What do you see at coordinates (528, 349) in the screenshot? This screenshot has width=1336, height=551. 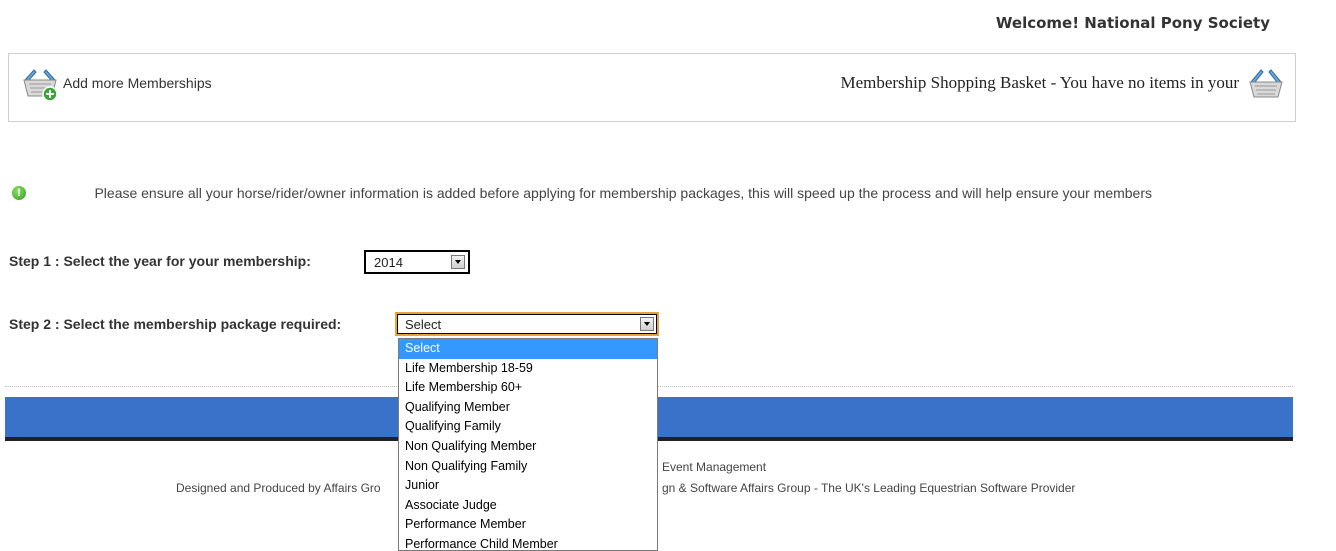 I see `dropdown-option: Select` at bounding box center [528, 349].